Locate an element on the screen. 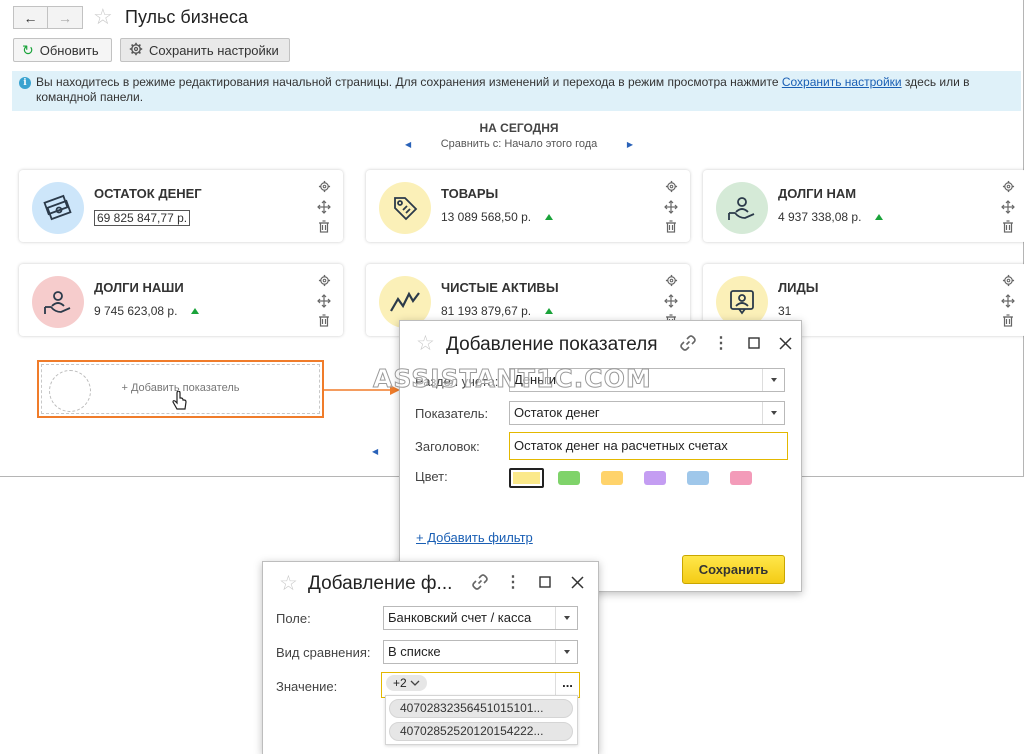 This screenshot has height=754, width=1024. heading-input: Остаток денег на расчетных счетах is located at coordinates (648, 446).